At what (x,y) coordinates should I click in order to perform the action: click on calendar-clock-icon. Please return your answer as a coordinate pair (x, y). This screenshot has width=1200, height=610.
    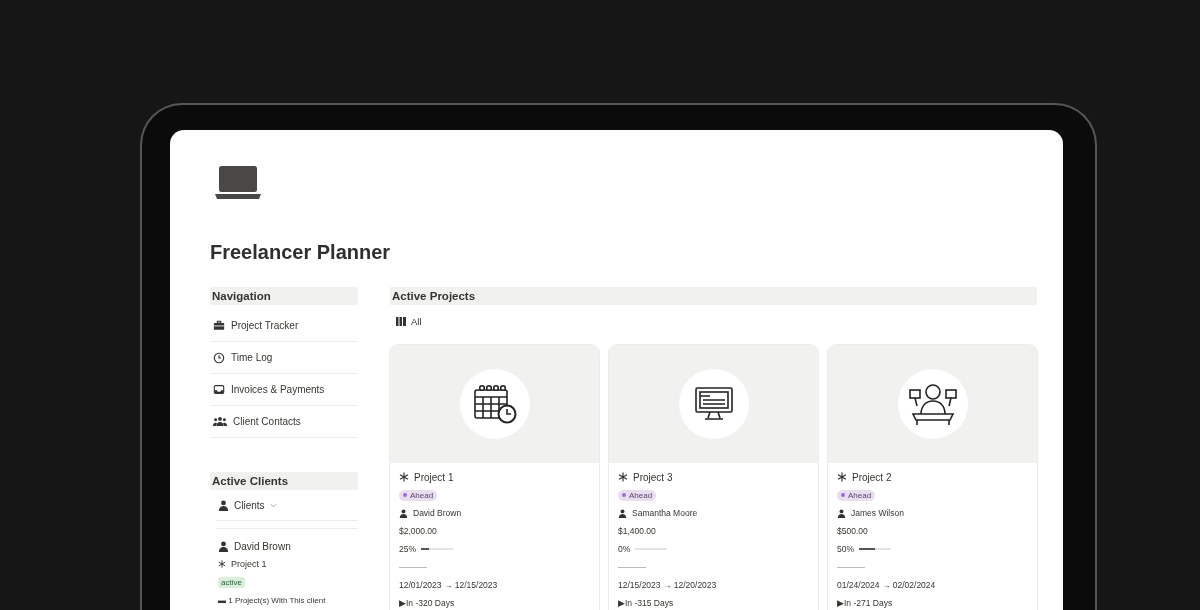
    Looking at the image, I should click on (494, 404).